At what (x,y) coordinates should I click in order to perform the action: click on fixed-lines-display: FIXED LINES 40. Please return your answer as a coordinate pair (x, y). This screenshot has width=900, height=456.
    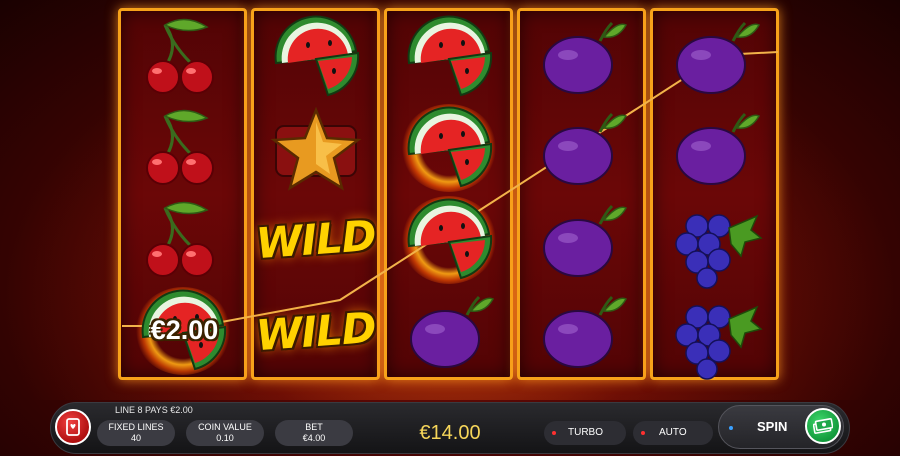
    Looking at the image, I should click on (136, 433).